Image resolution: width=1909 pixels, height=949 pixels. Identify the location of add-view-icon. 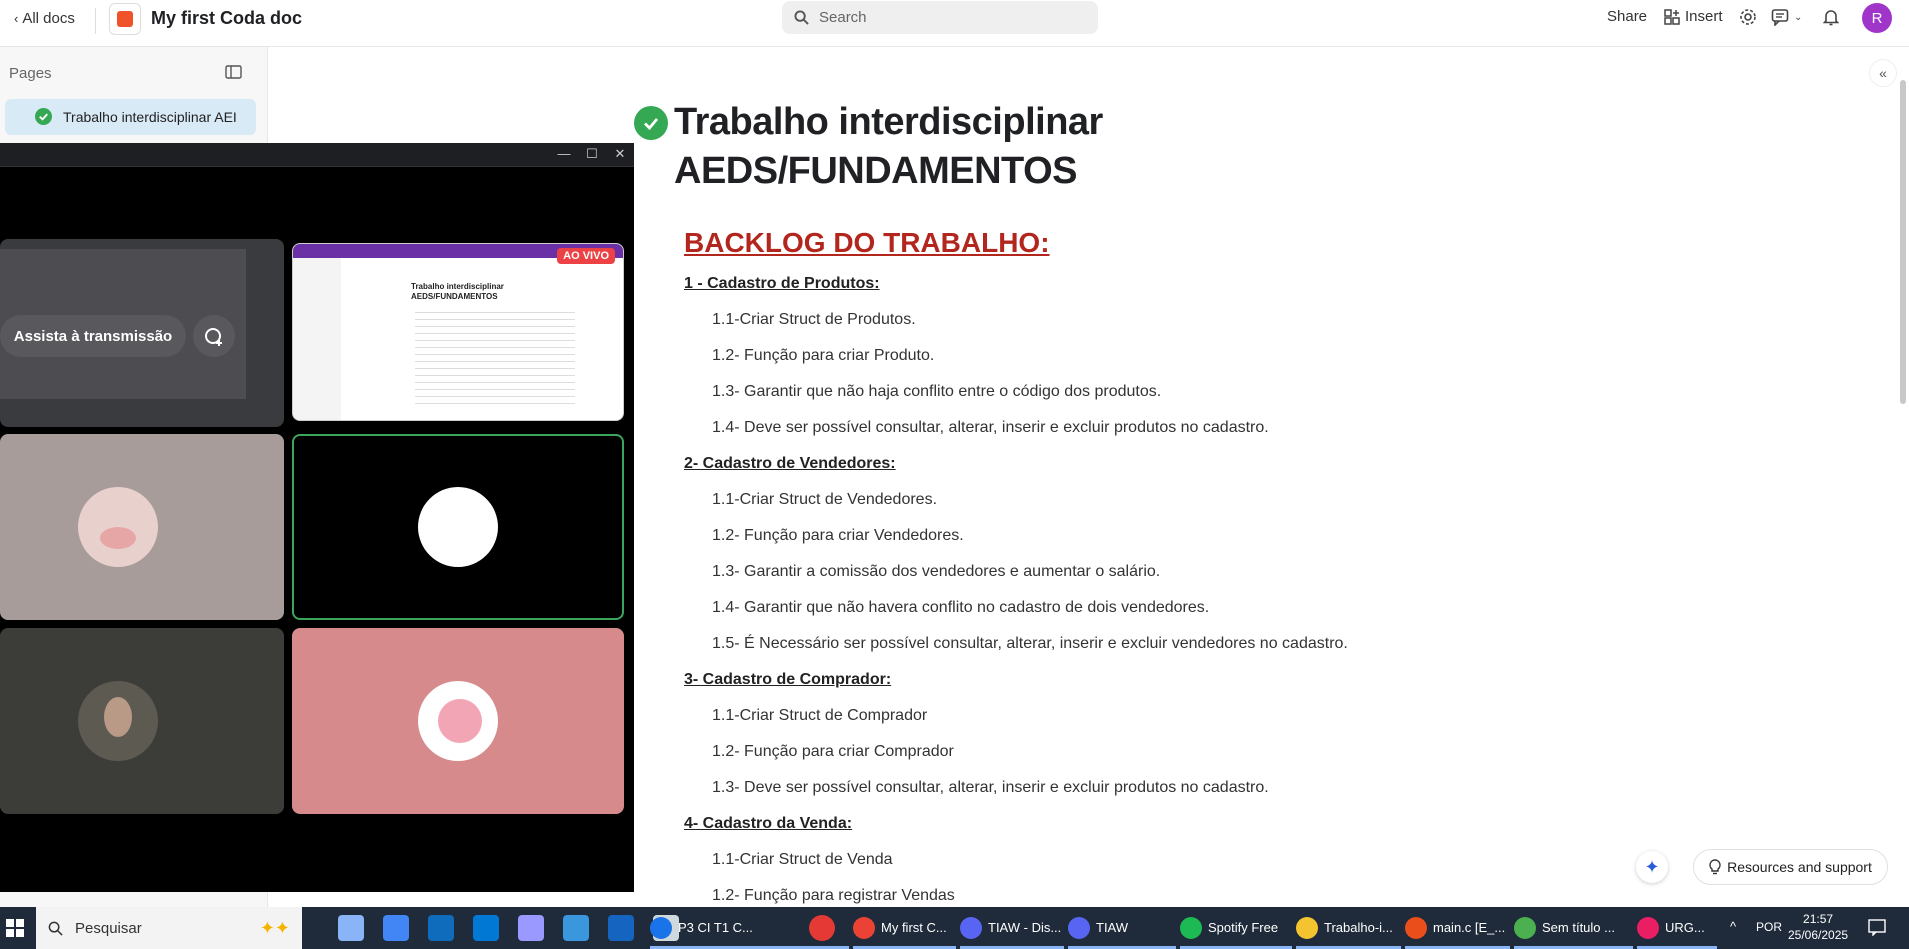
(213, 337).